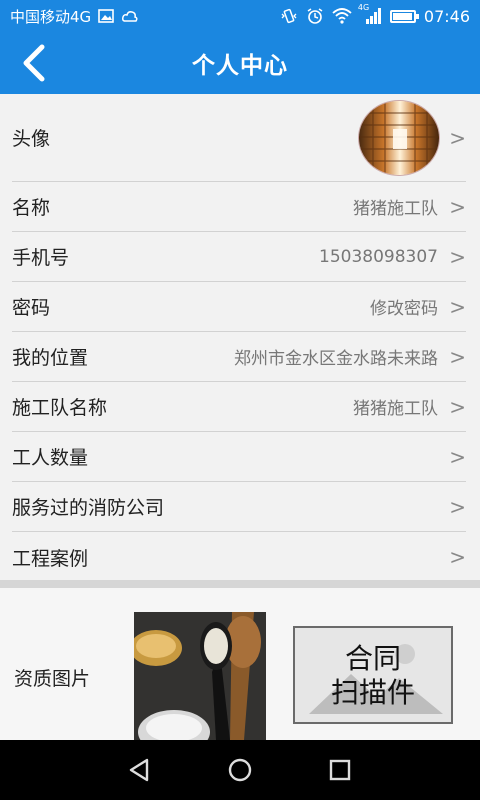 The image size is (480, 800). I want to click on password-value: 修改密码, so click(404, 309).